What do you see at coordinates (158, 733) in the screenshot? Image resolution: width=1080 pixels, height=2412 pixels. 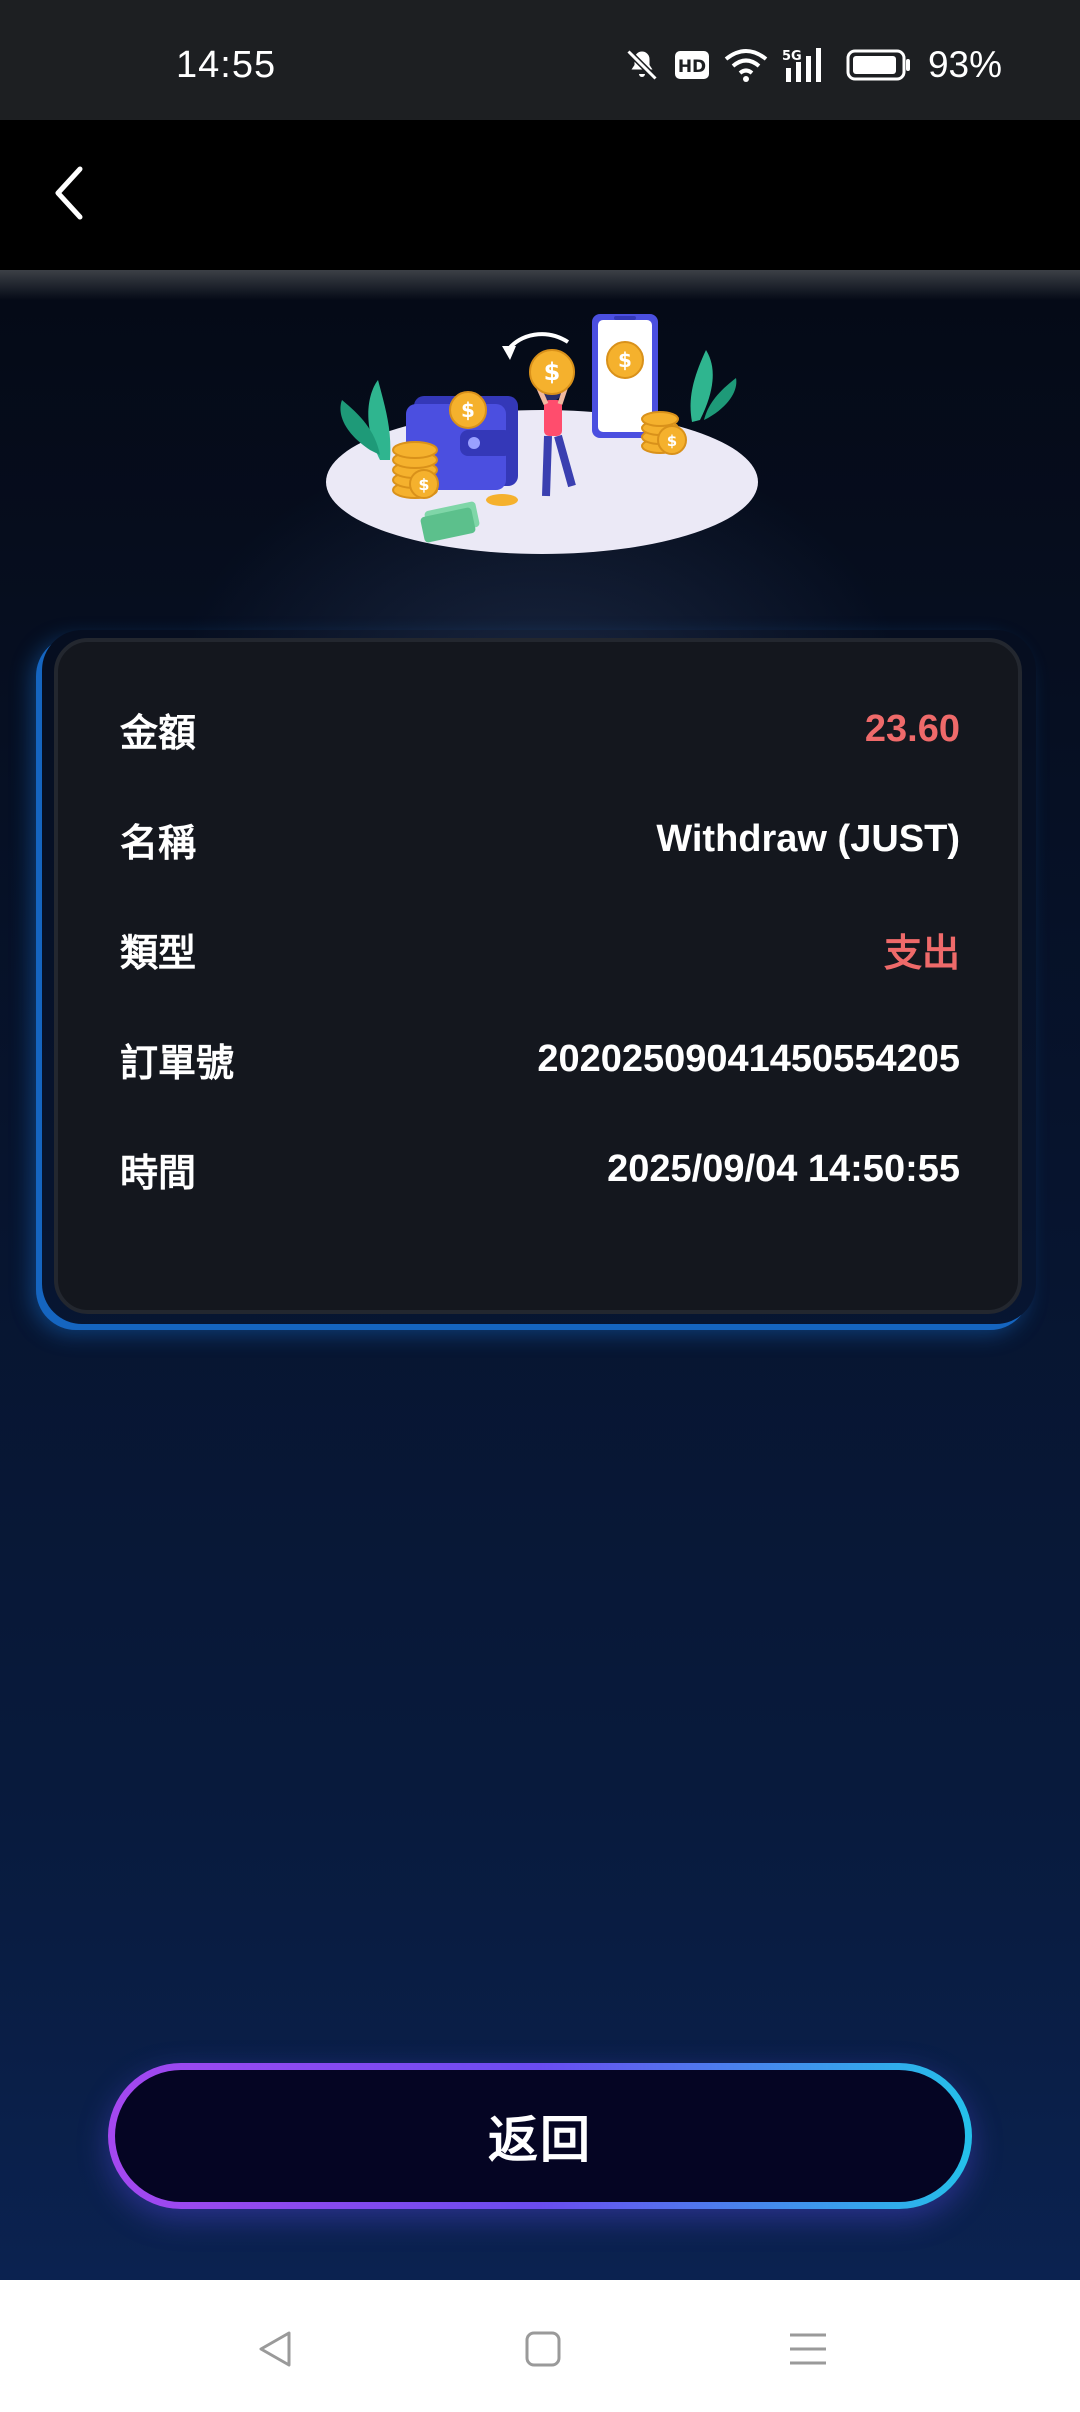 I see `amount-label: 金額` at bounding box center [158, 733].